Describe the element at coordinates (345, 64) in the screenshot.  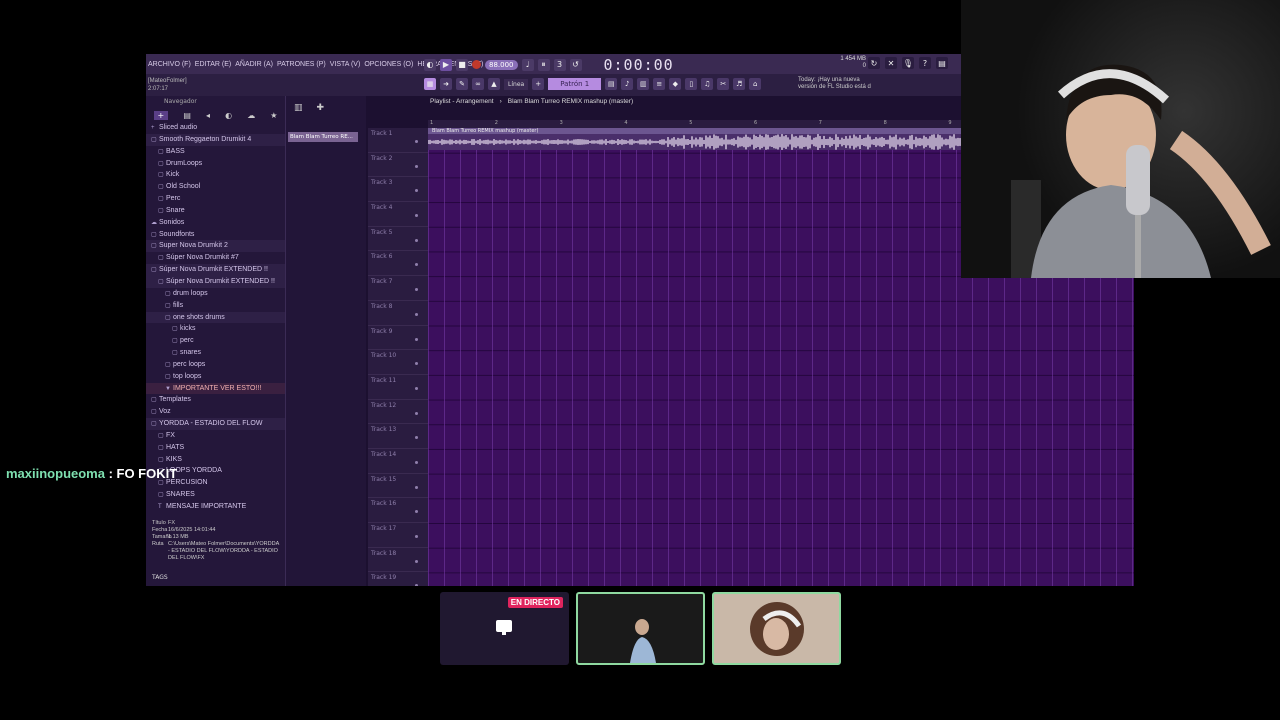
I see `menu-item: VISTA (V)` at that location.